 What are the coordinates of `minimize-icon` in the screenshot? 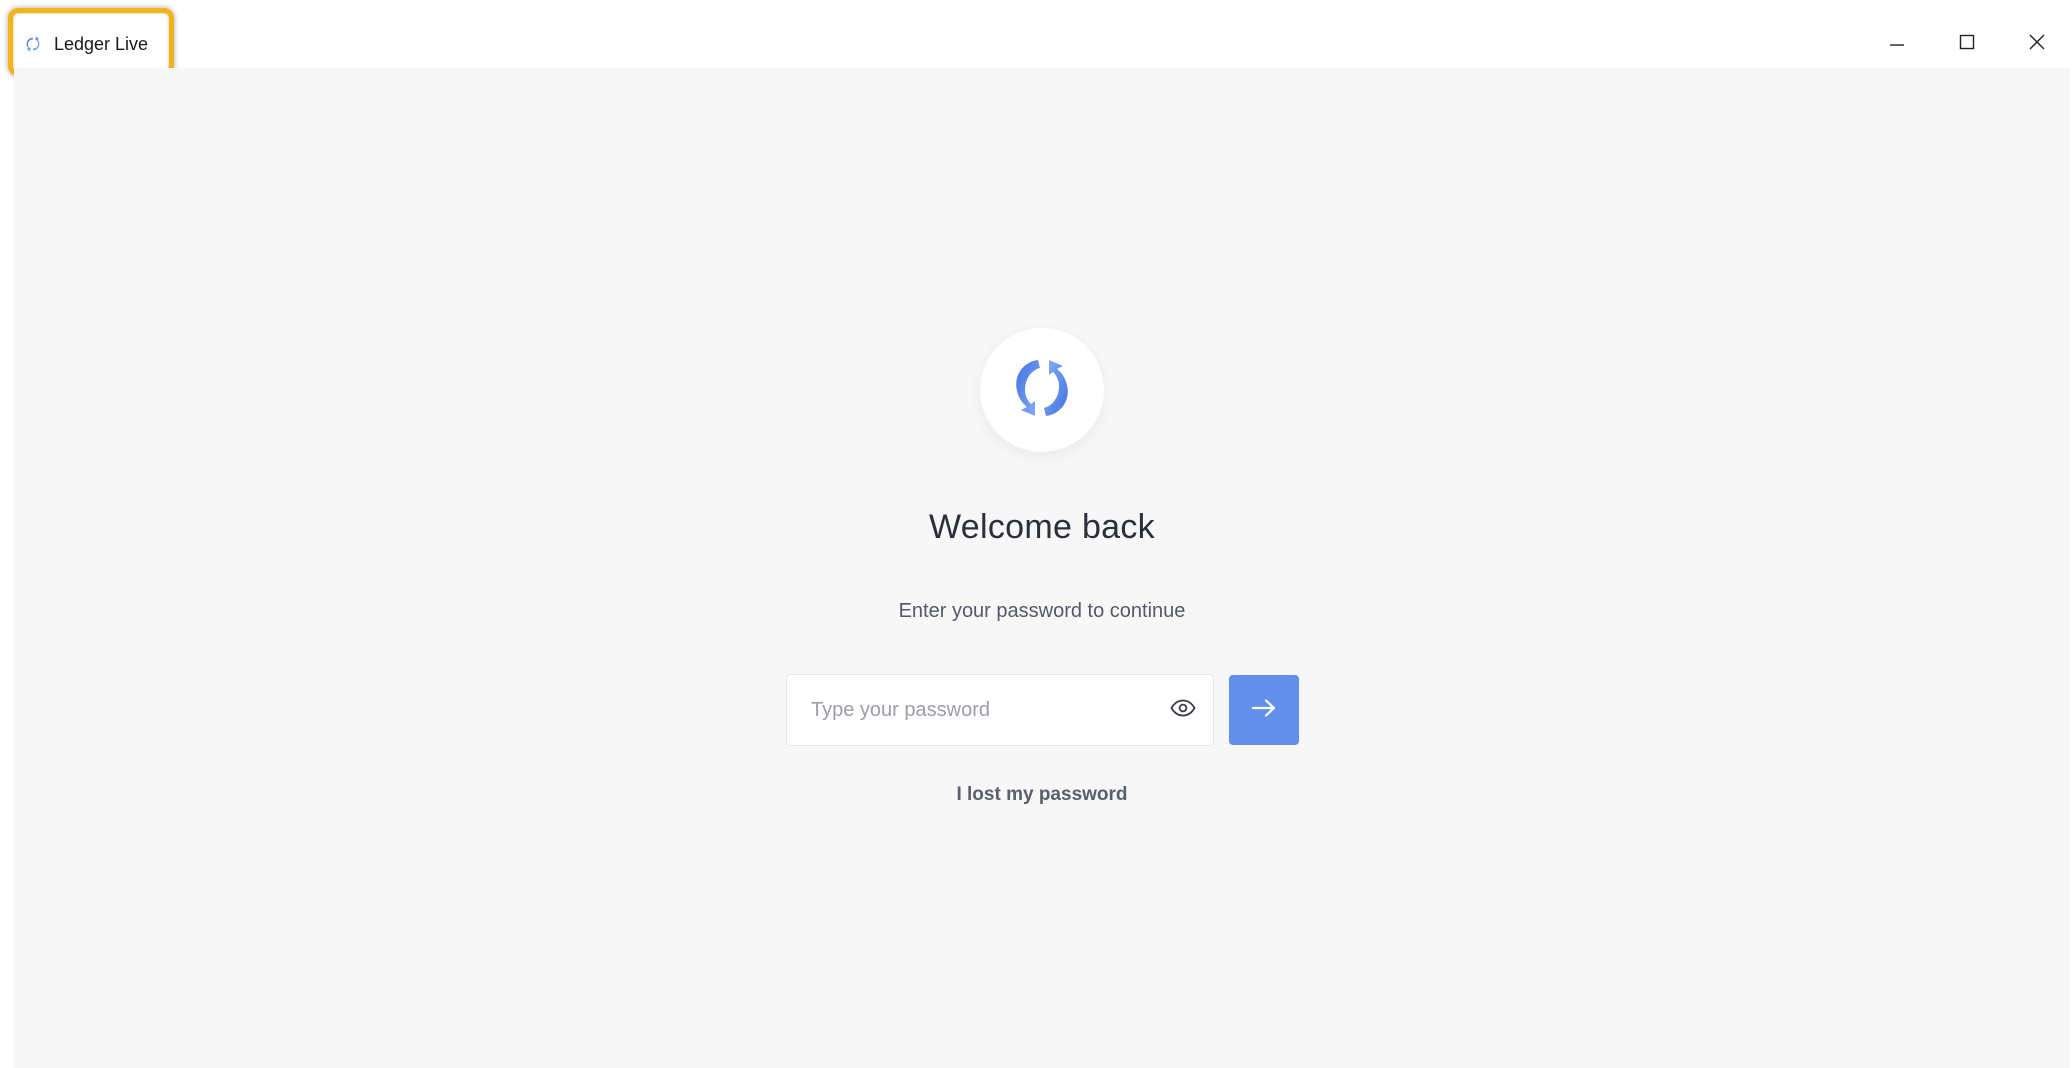 It's located at (1897, 44).